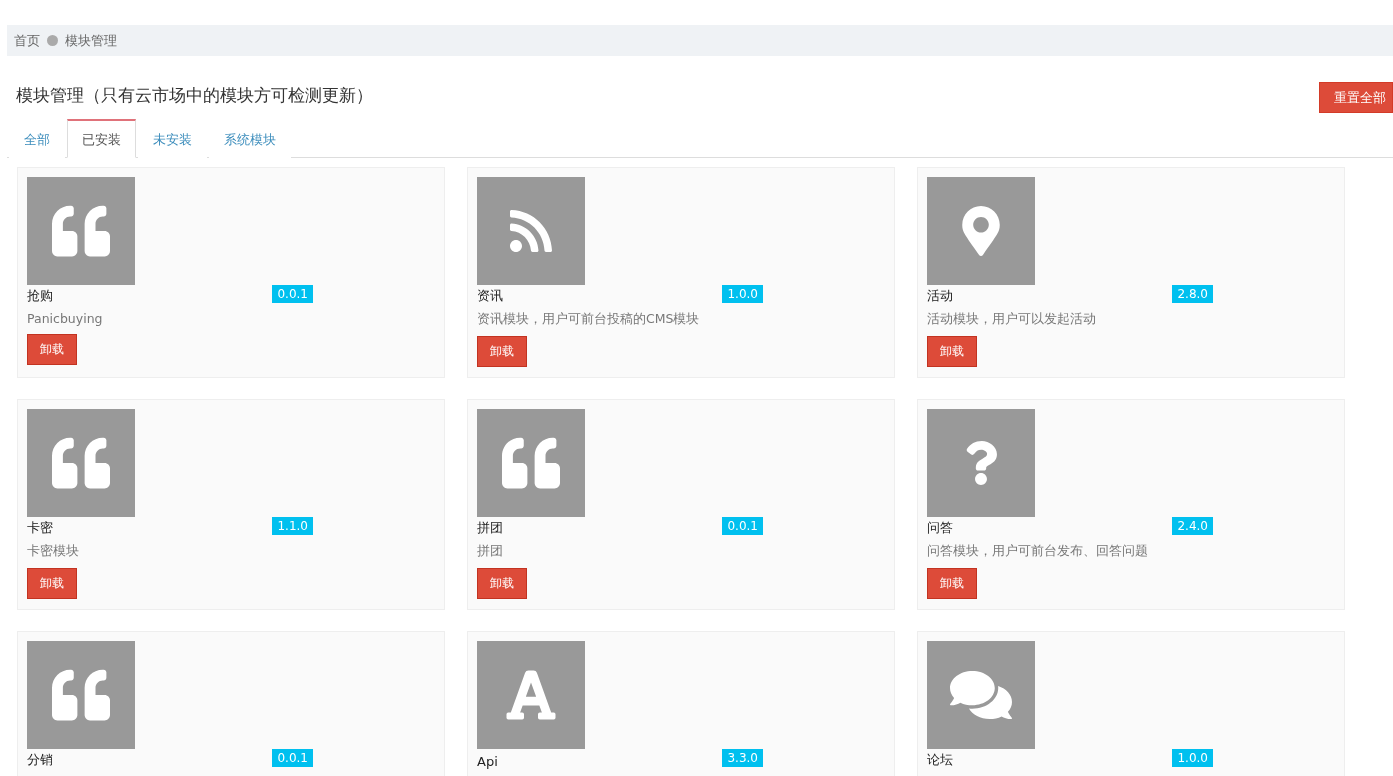  I want to click on module-description: 资讯模块，用户可前台投稿的CMS模块, so click(589, 319).